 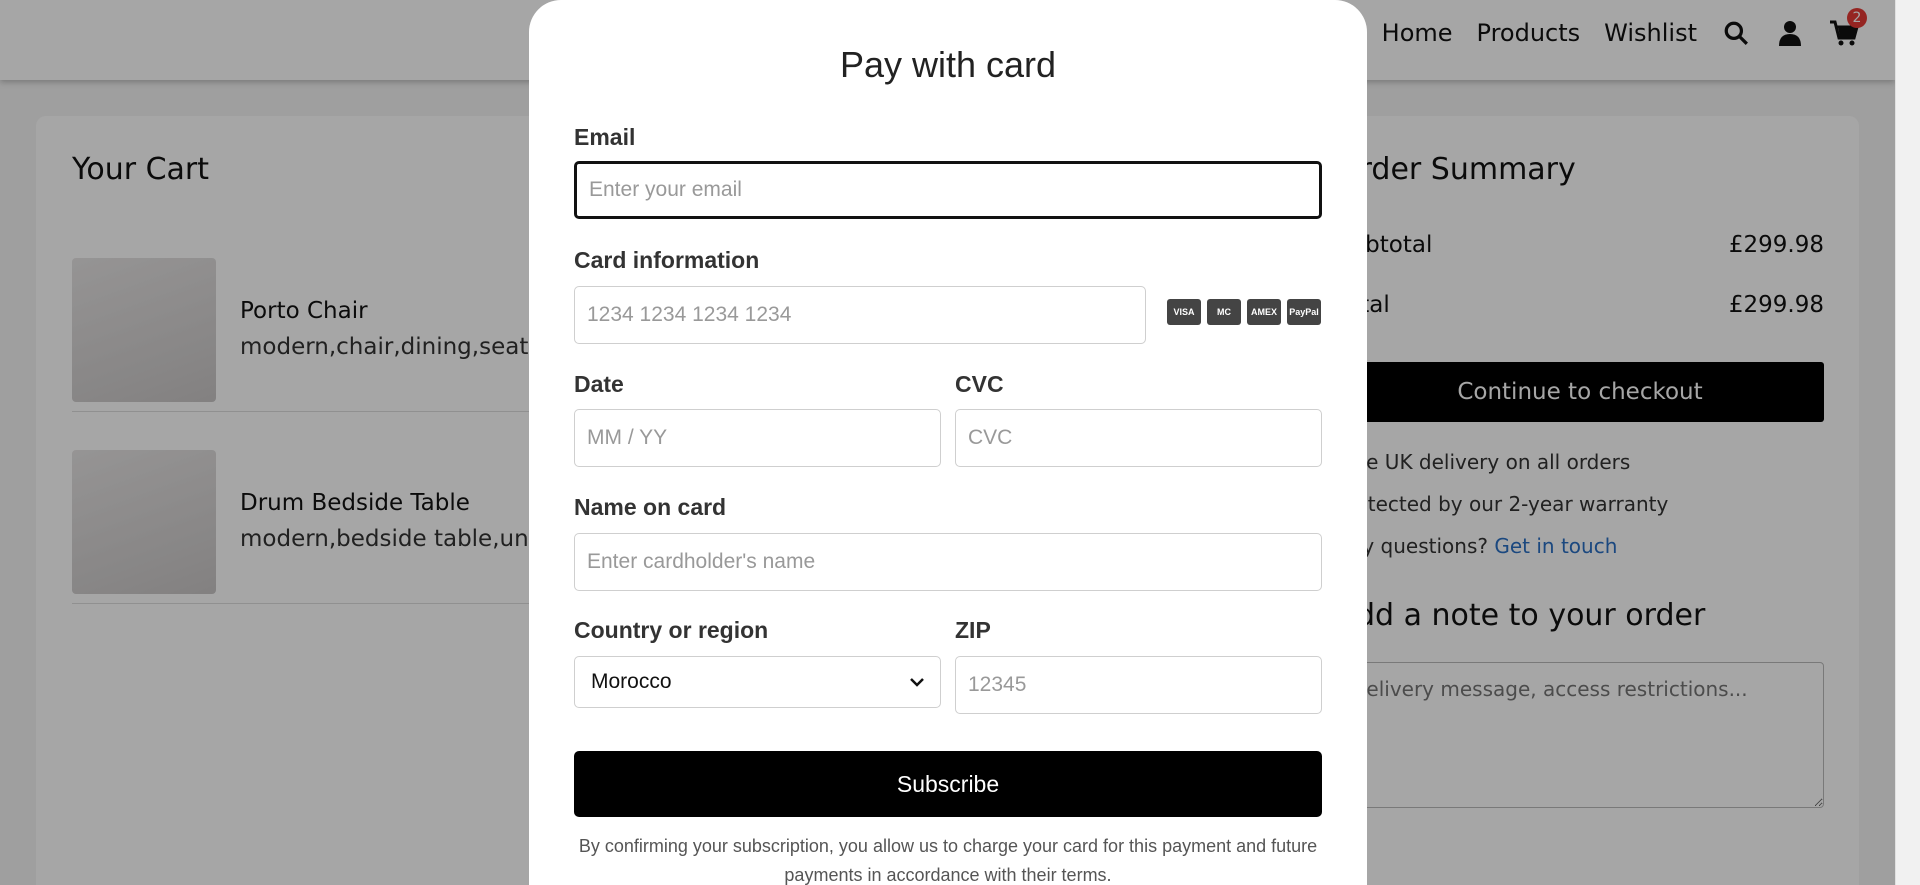 What do you see at coordinates (1224, 312) in the screenshot?
I see `mastercard-icon: MC` at bounding box center [1224, 312].